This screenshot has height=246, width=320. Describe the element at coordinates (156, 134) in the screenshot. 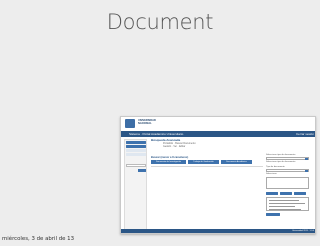

I see `app-title: Sistema · Portal Académico Universitario` at that location.